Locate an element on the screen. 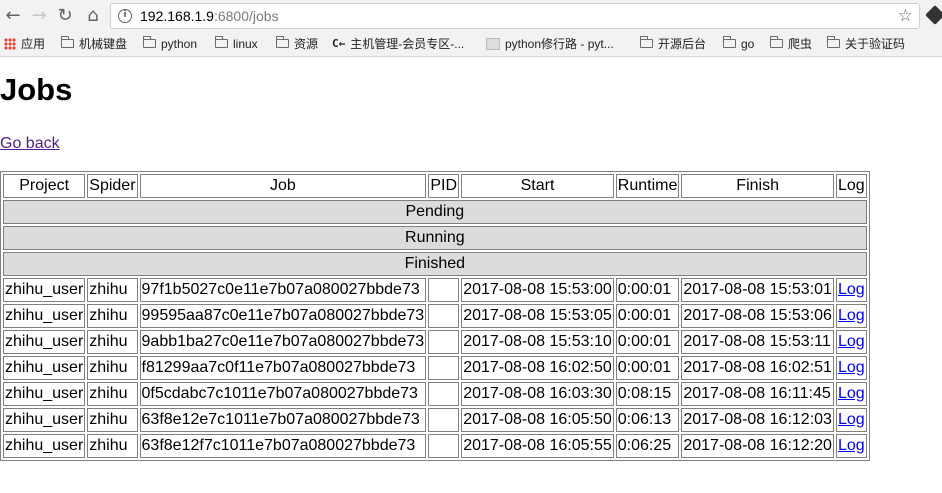  cell-finish: 2017-08-08 16:11:45 is located at coordinates (757, 394).